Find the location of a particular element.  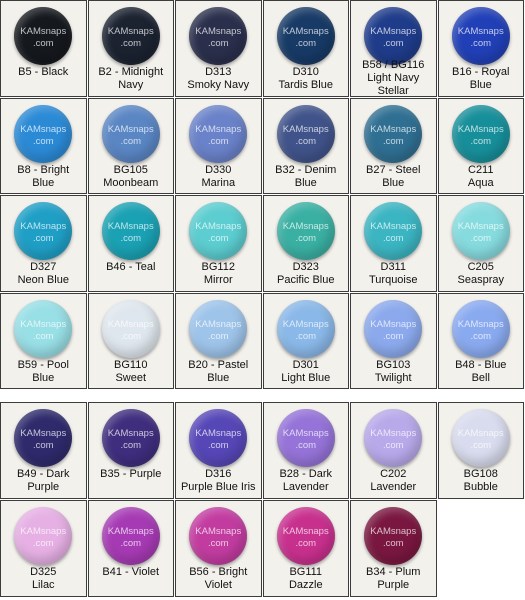

swatch-label: B5 - Black is located at coordinates (43, 72).